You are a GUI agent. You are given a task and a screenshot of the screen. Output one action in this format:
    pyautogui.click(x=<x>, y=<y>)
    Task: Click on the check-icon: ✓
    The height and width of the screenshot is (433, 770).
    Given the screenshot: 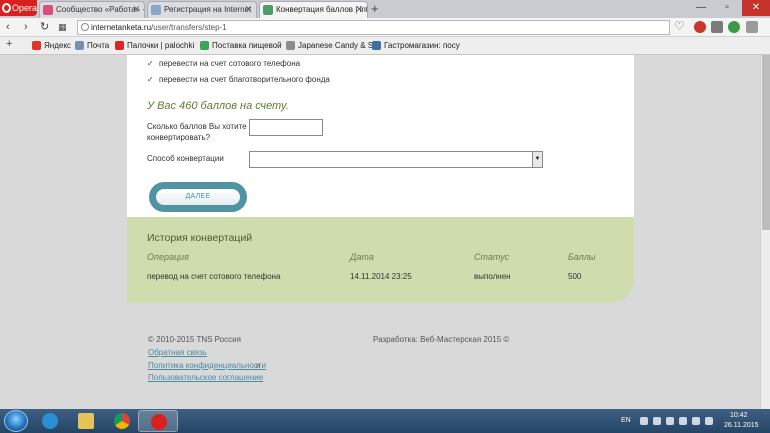 What is the action you would take?
    pyautogui.click(x=150, y=63)
    